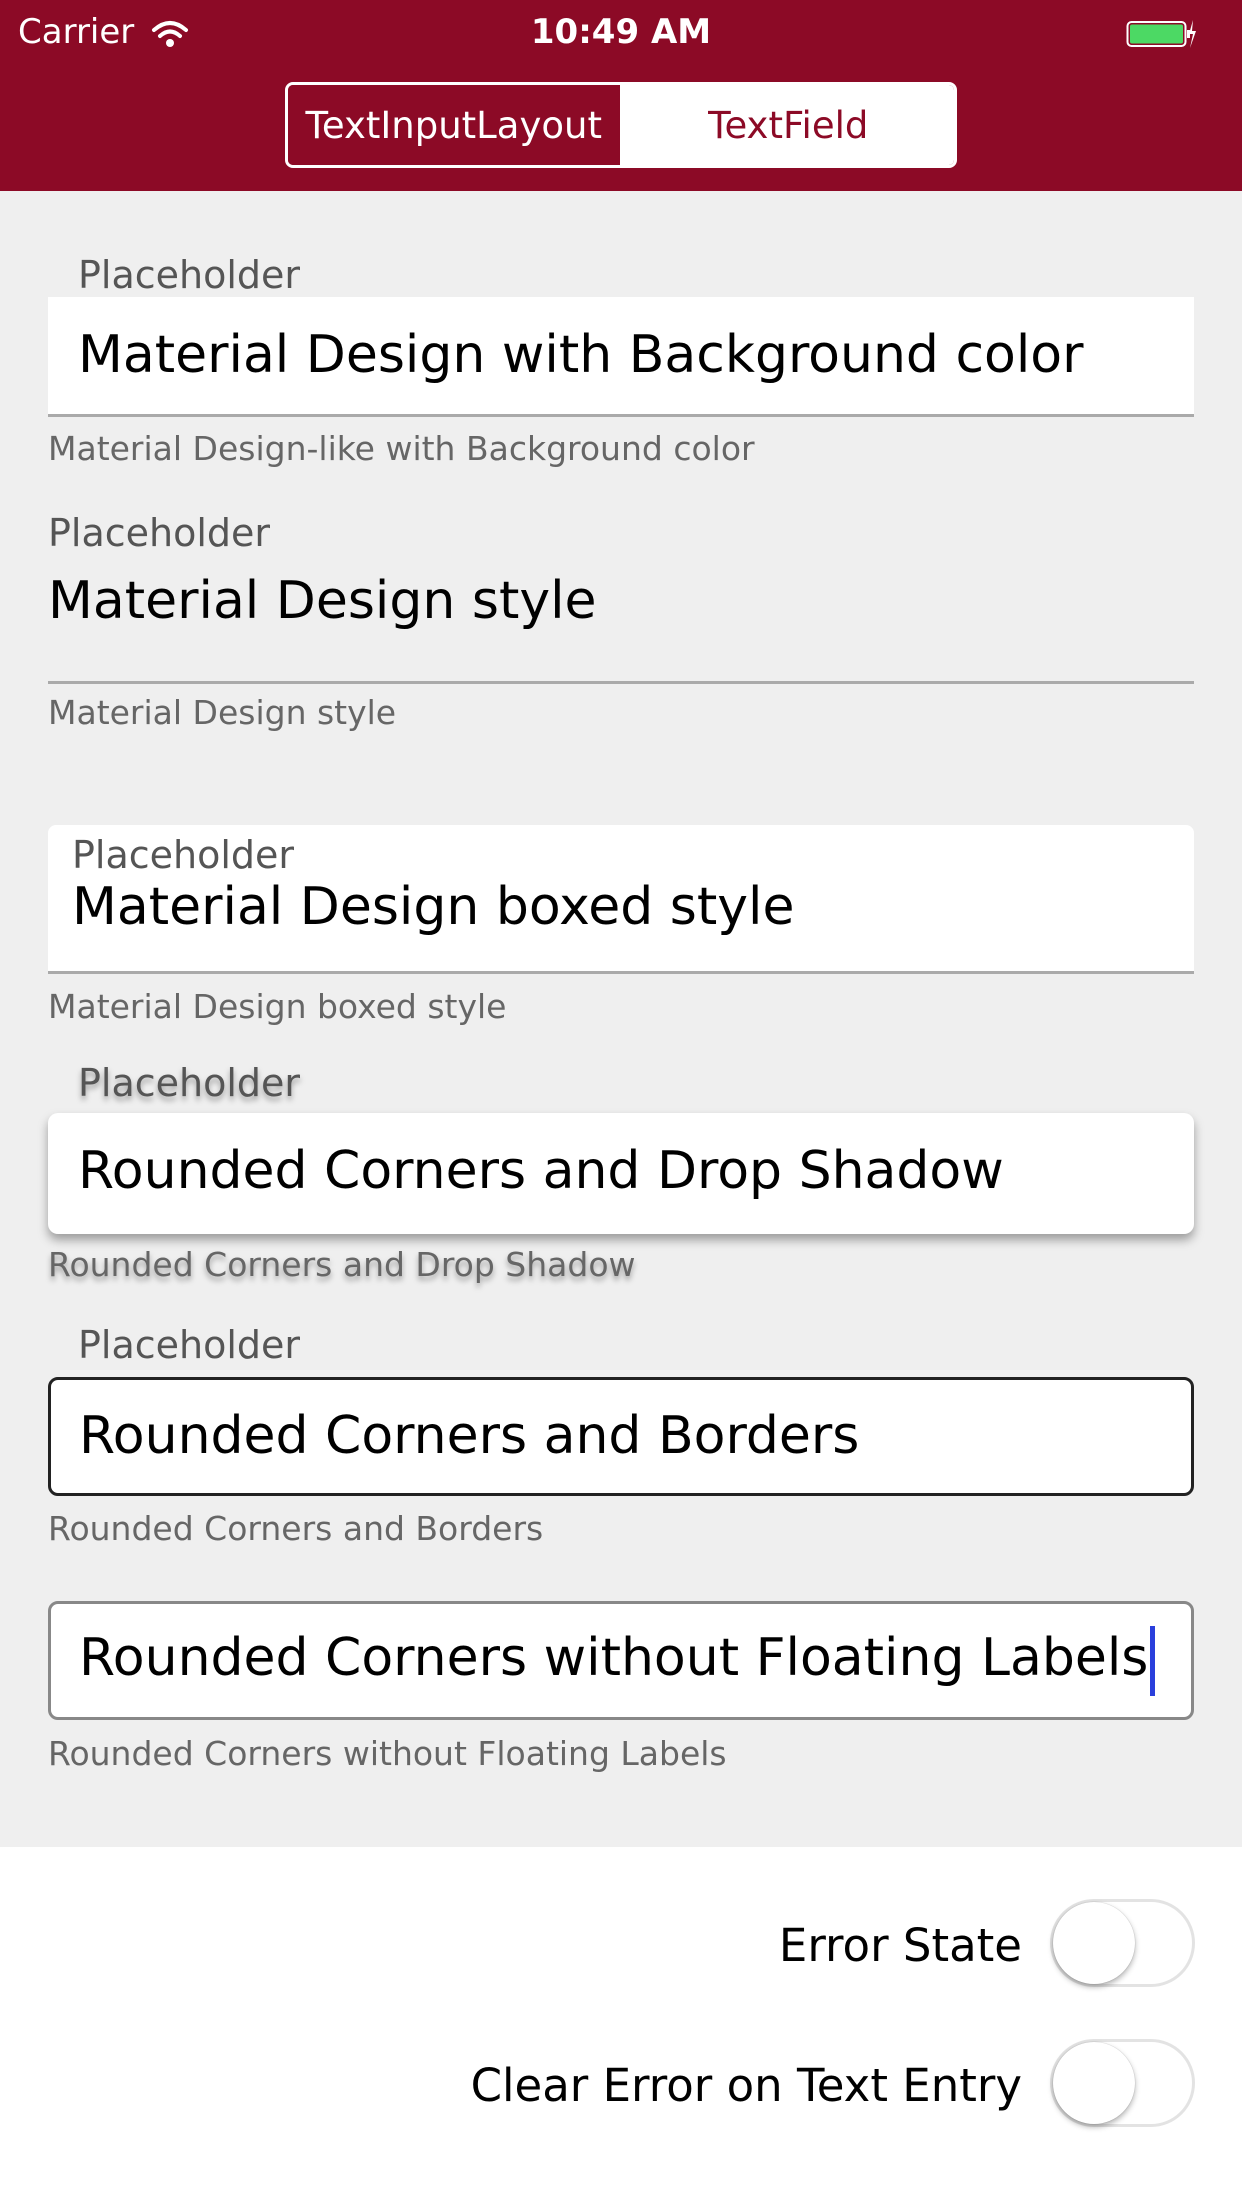 This screenshot has height=2208, width=1242. Describe the element at coordinates (581, 355) in the screenshot. I see `field-value: Material Design with Background color` at that location.